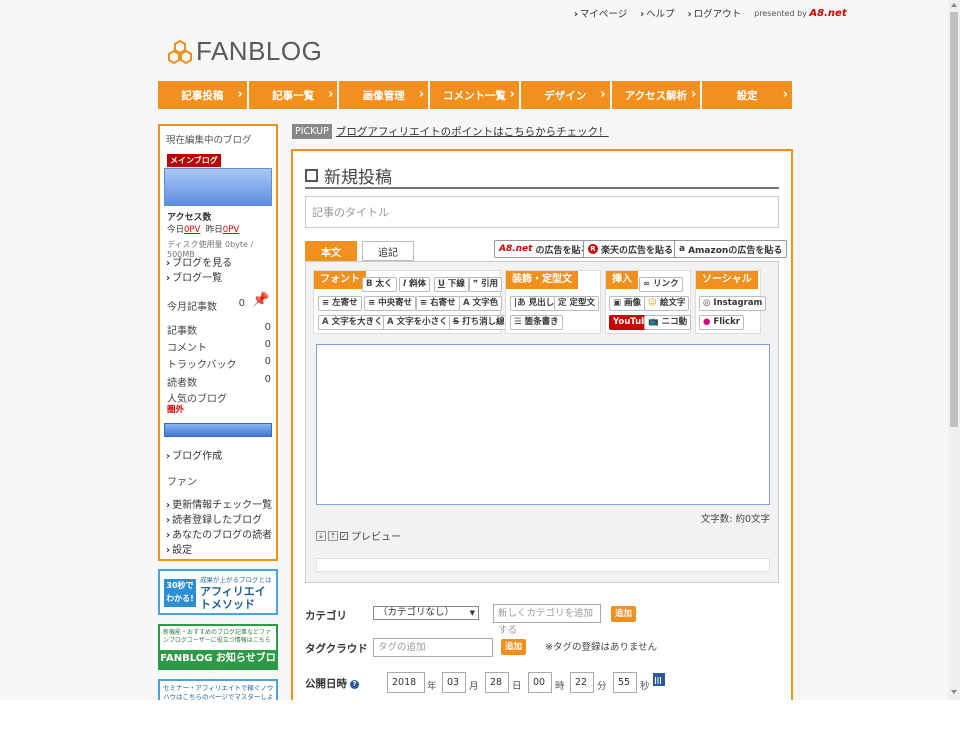 Image resolution: width=960 pixels, height=729 pixels. What do you see at coordinates (218, 592) in the screenshot?
I see `affiliate-method-banner: 30秒でわかる! 成果が上がるブログとは アフィリエイトメソッド` at bounding box center [218, 592].